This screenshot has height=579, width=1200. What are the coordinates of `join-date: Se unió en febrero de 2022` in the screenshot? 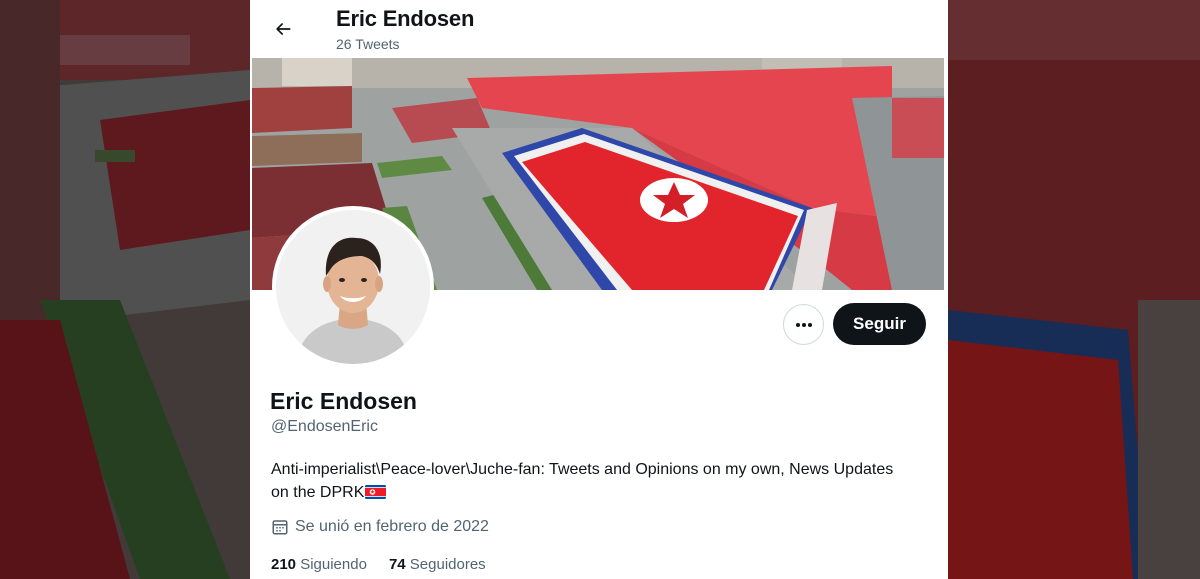 It's located at (380, 527).